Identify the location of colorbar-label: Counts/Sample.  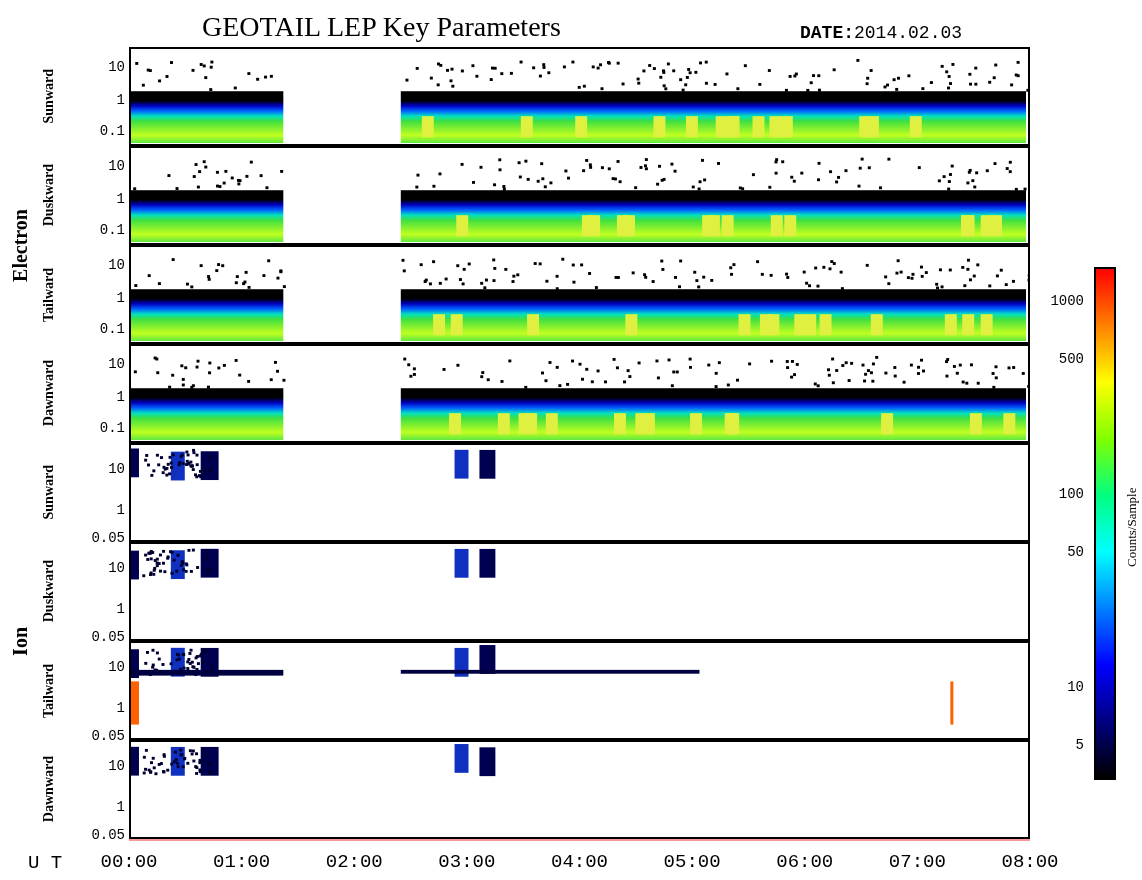
(1131, 527).